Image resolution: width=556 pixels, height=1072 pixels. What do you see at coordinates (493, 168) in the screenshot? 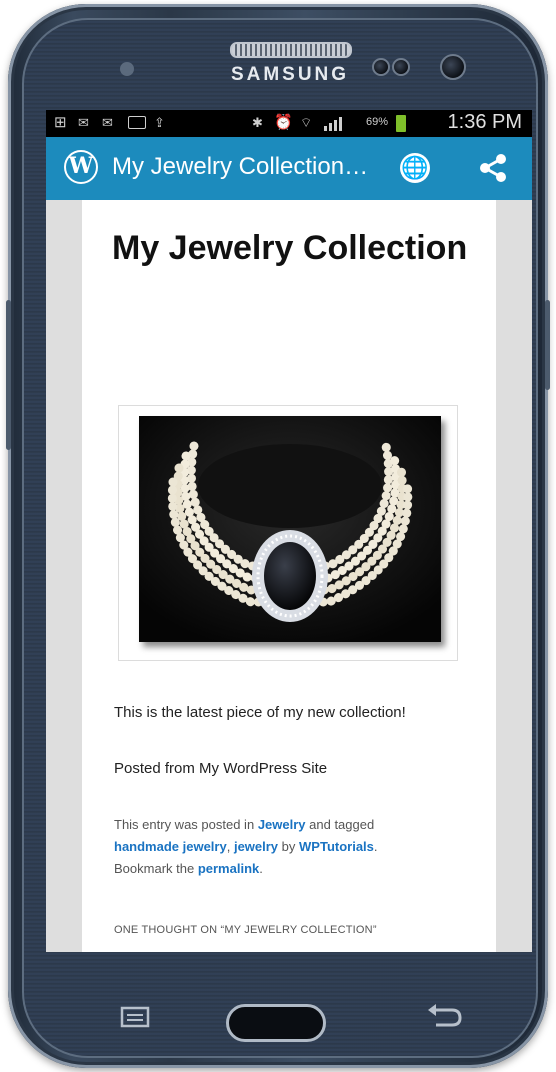
I see `share-icon` at bounding box center [493, 168].